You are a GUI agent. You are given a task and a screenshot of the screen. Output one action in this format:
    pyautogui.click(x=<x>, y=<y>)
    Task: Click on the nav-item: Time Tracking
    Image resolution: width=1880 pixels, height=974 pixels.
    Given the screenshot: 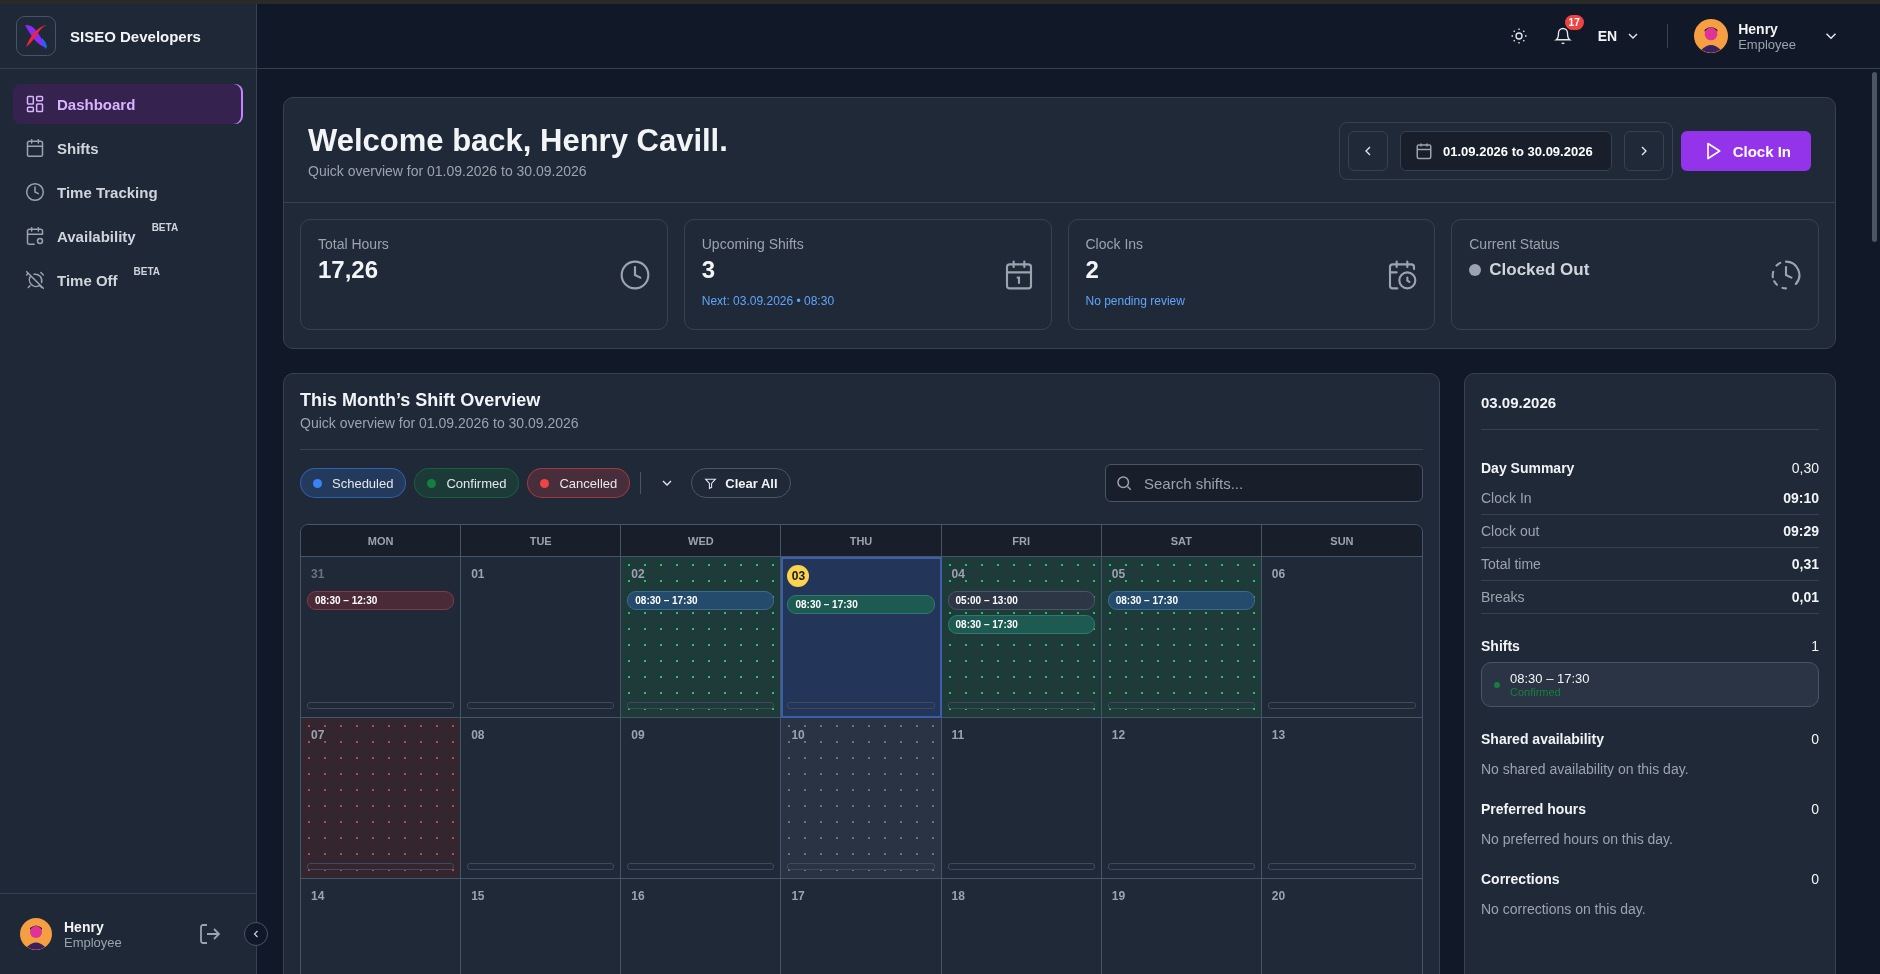 What is the action you would take?
    pyautogui.click(x=128, y=192)
    